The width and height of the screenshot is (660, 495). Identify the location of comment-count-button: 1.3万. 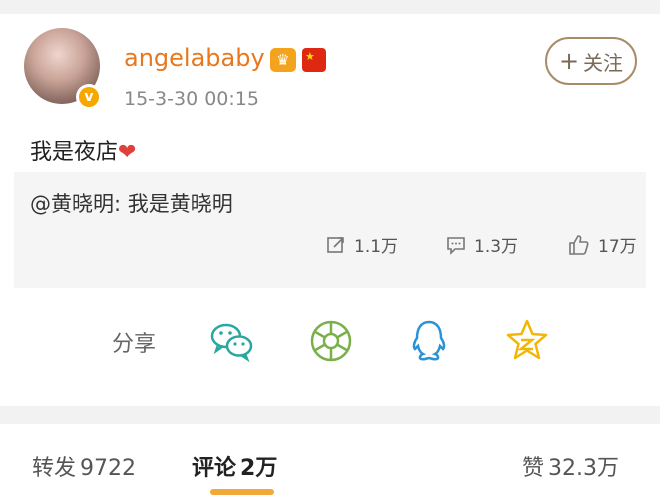
(482, 244).